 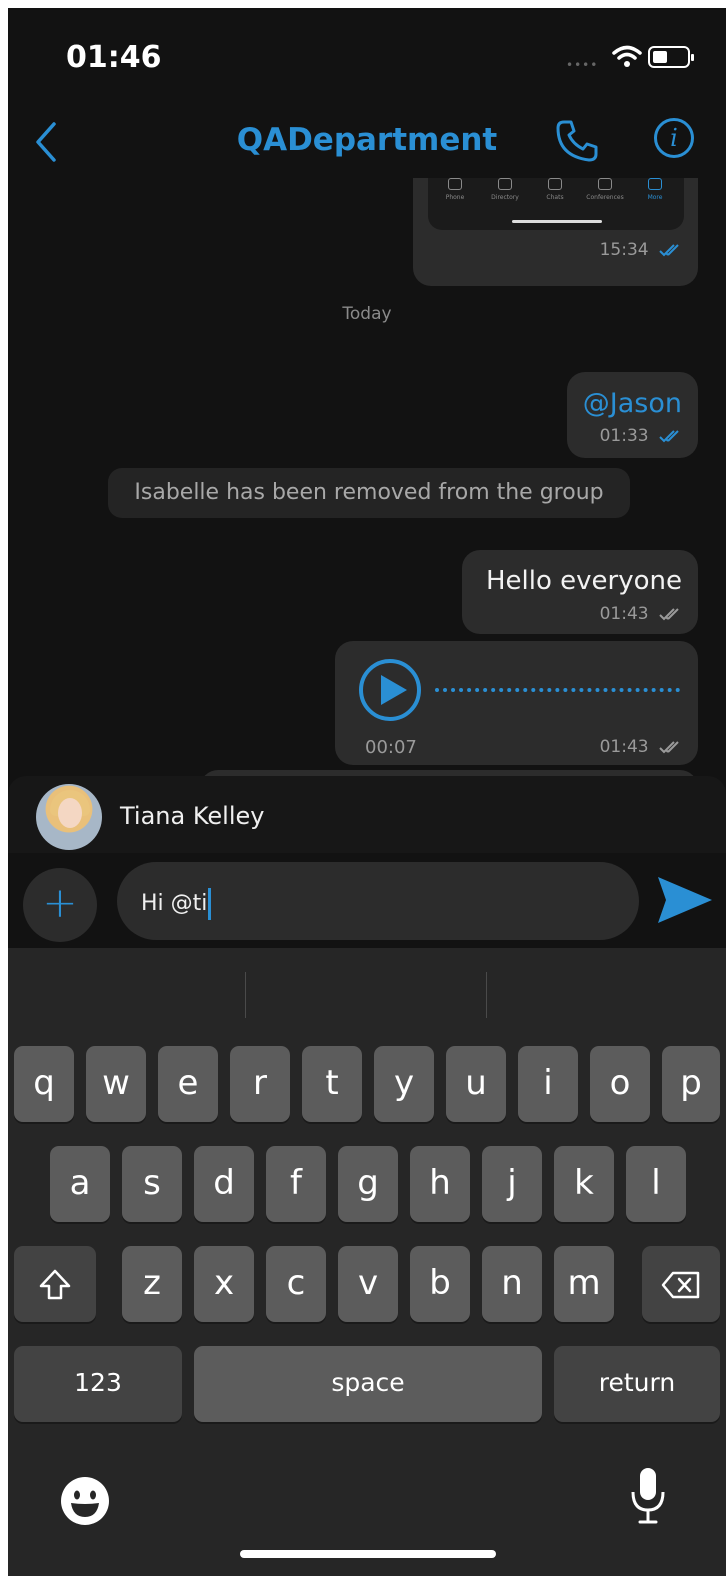 What do you see at coordinates (367, 140) in the screenshot?
I see `chat-title: QADepartment` at bounding box center [367, 140].